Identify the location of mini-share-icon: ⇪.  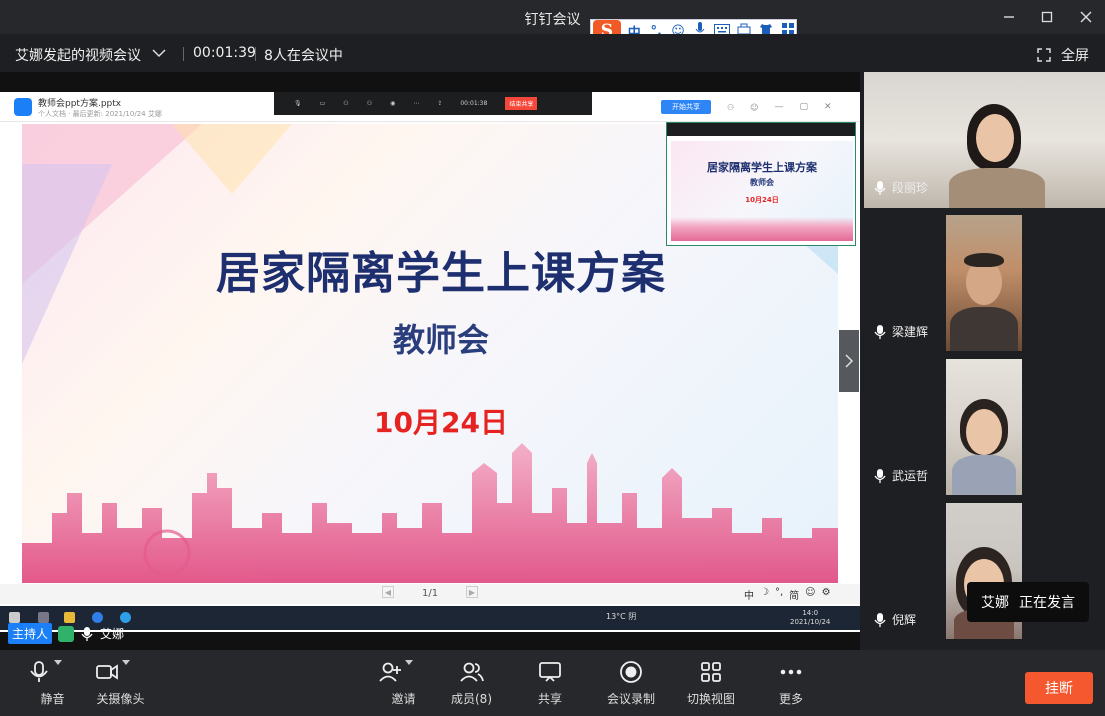
(440, 103).